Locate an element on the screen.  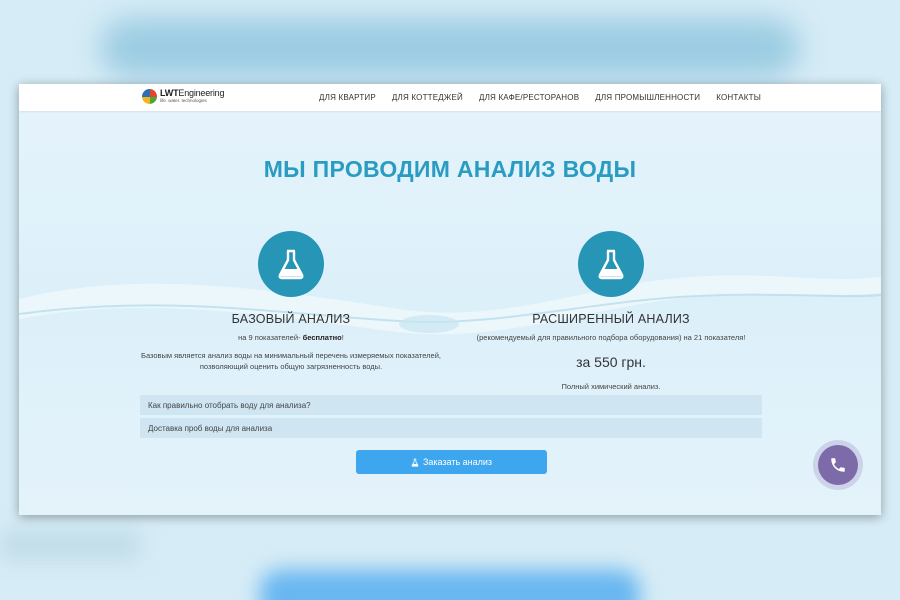
basic-analysis-title: БАЗОВЫЙ АНАЛИЗ is located at coordinates (291, 319).